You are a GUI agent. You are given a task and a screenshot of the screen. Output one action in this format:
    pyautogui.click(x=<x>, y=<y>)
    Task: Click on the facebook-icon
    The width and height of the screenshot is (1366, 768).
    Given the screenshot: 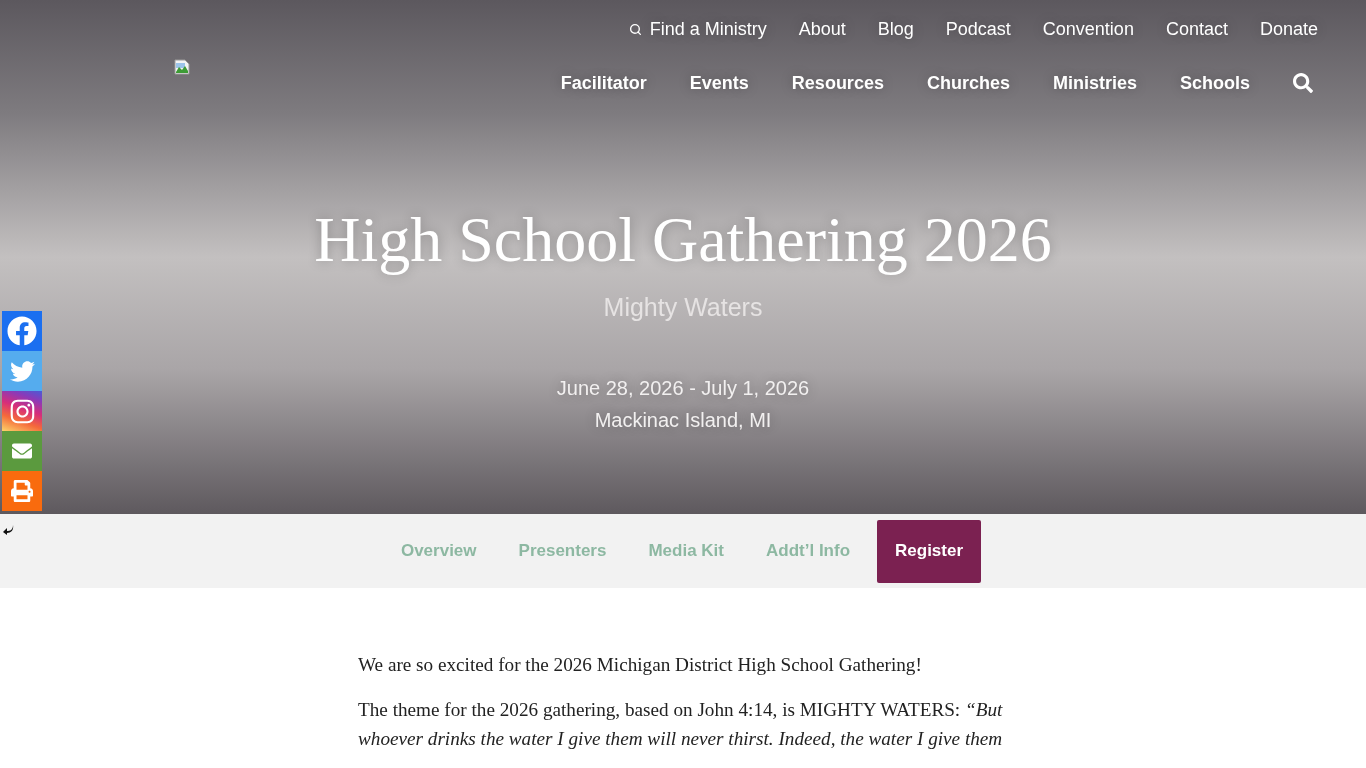 What is the action you would take?
    pyautogui.click(x=22, y=331)
    